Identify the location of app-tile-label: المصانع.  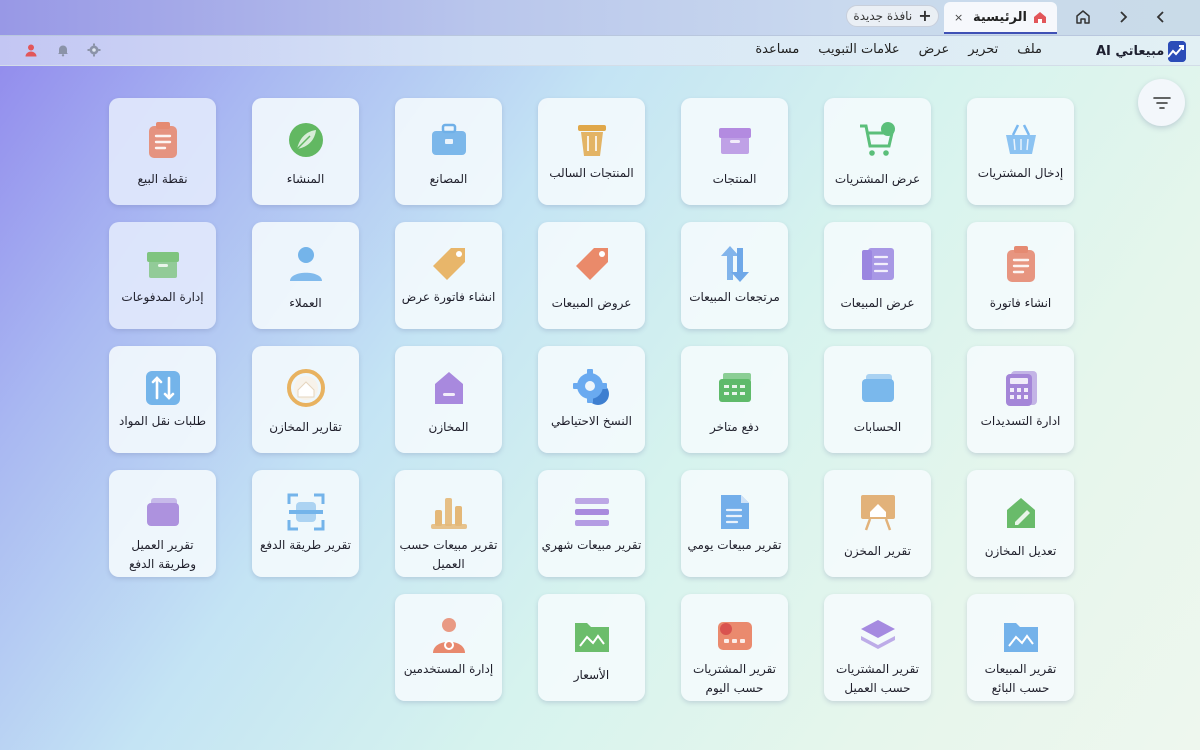
(448, 179).